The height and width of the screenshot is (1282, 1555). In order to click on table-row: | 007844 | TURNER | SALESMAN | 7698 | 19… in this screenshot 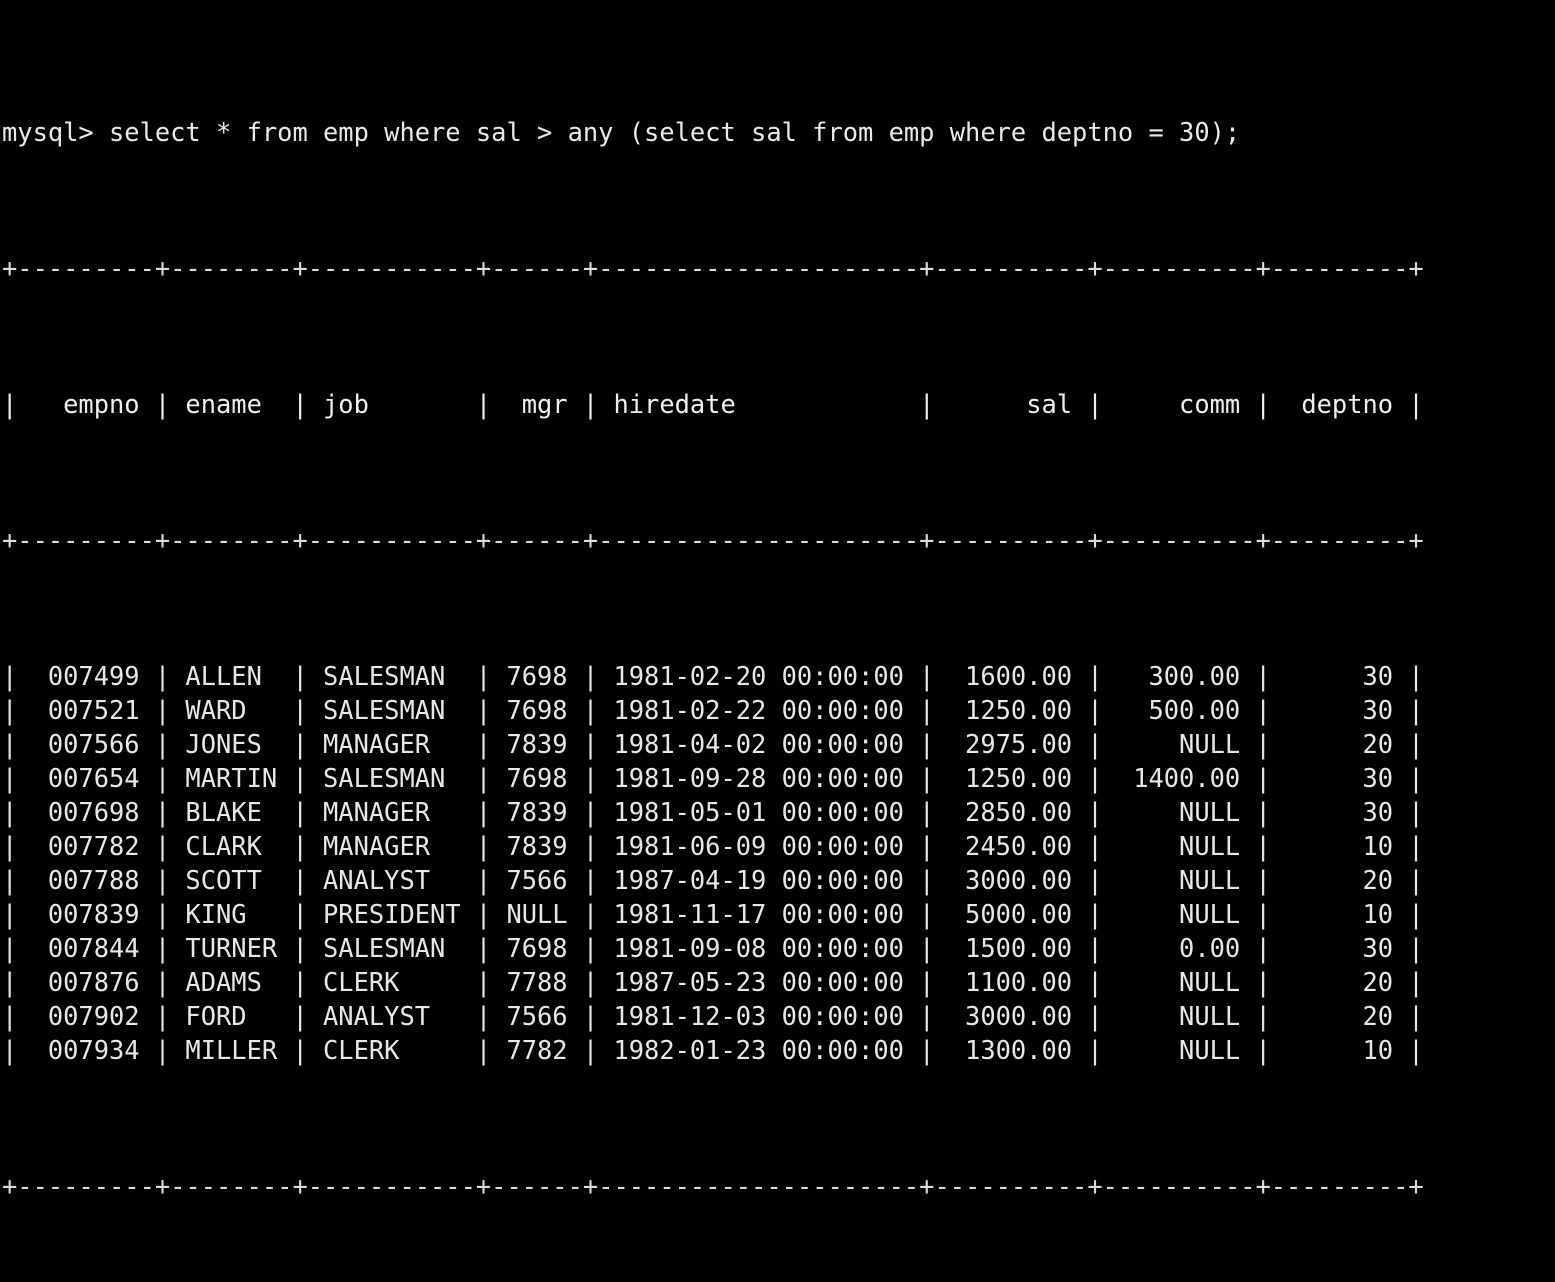, I will do `click(713, 948)`.